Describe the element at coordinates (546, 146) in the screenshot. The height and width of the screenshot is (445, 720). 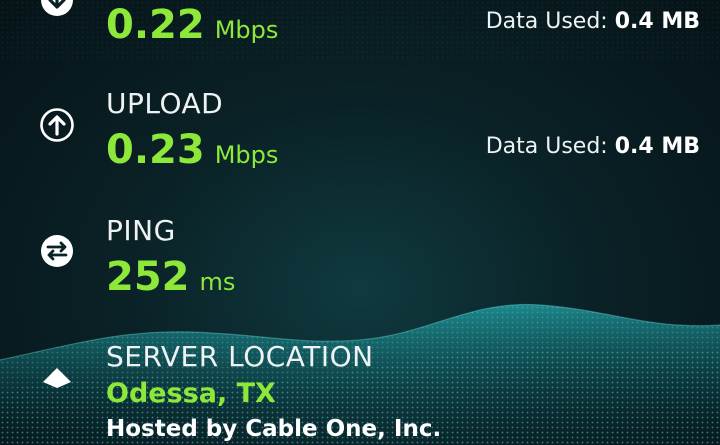
I see `upload-data-used-label: Data Used:` at that location.